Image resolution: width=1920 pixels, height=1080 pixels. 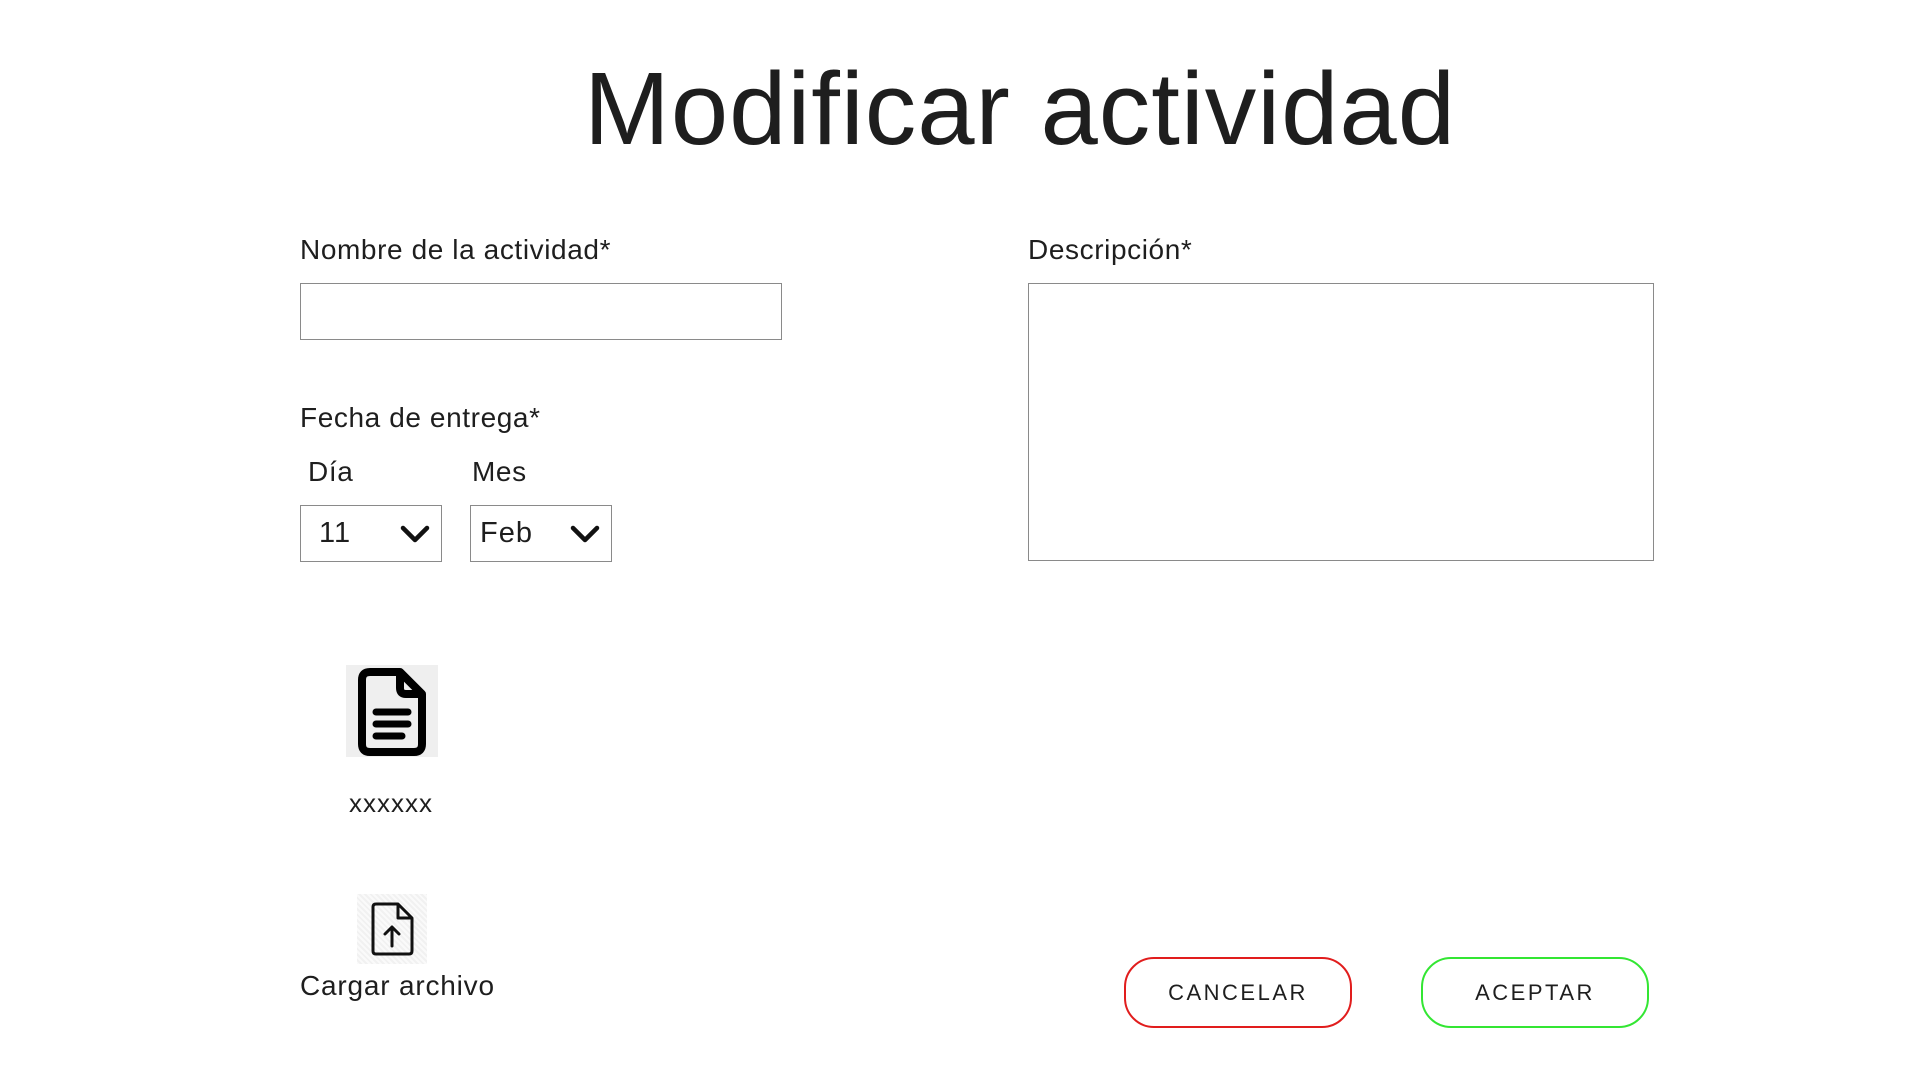 I want to click on activity-name-input, so click(x=541, y=311).